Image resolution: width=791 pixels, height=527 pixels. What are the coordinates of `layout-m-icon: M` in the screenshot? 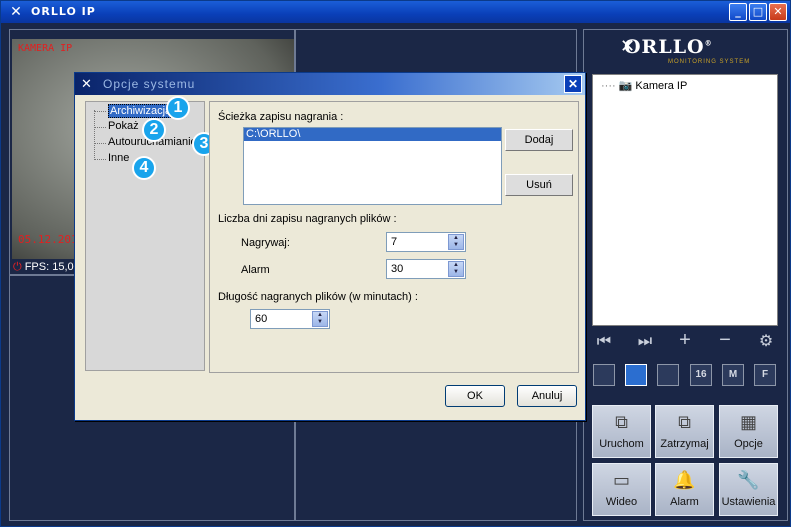 It's located at (733, 375).